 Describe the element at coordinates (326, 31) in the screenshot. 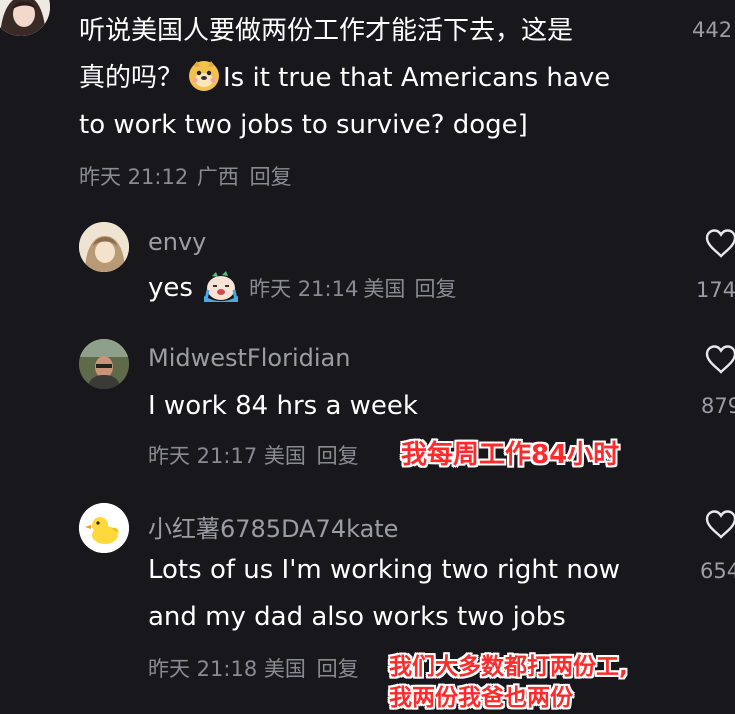

I see `top-comment-line-1: 听说美国人要做两份工作才能活下去，这是` at that location.